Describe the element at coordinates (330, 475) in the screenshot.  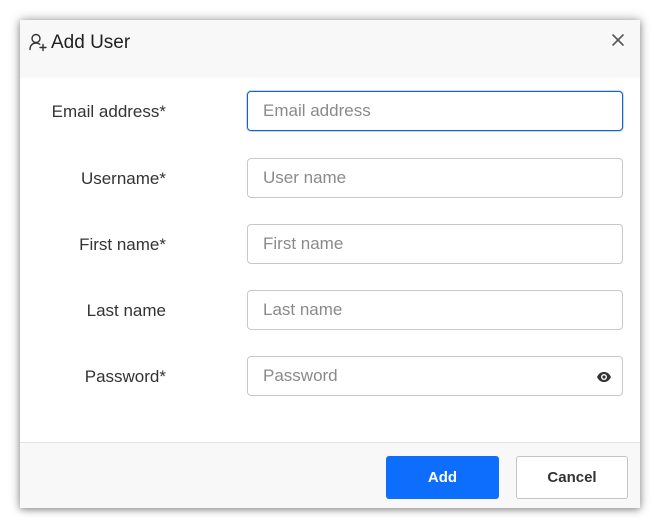
I see `dialog-footer: Add Cancel` at that location.